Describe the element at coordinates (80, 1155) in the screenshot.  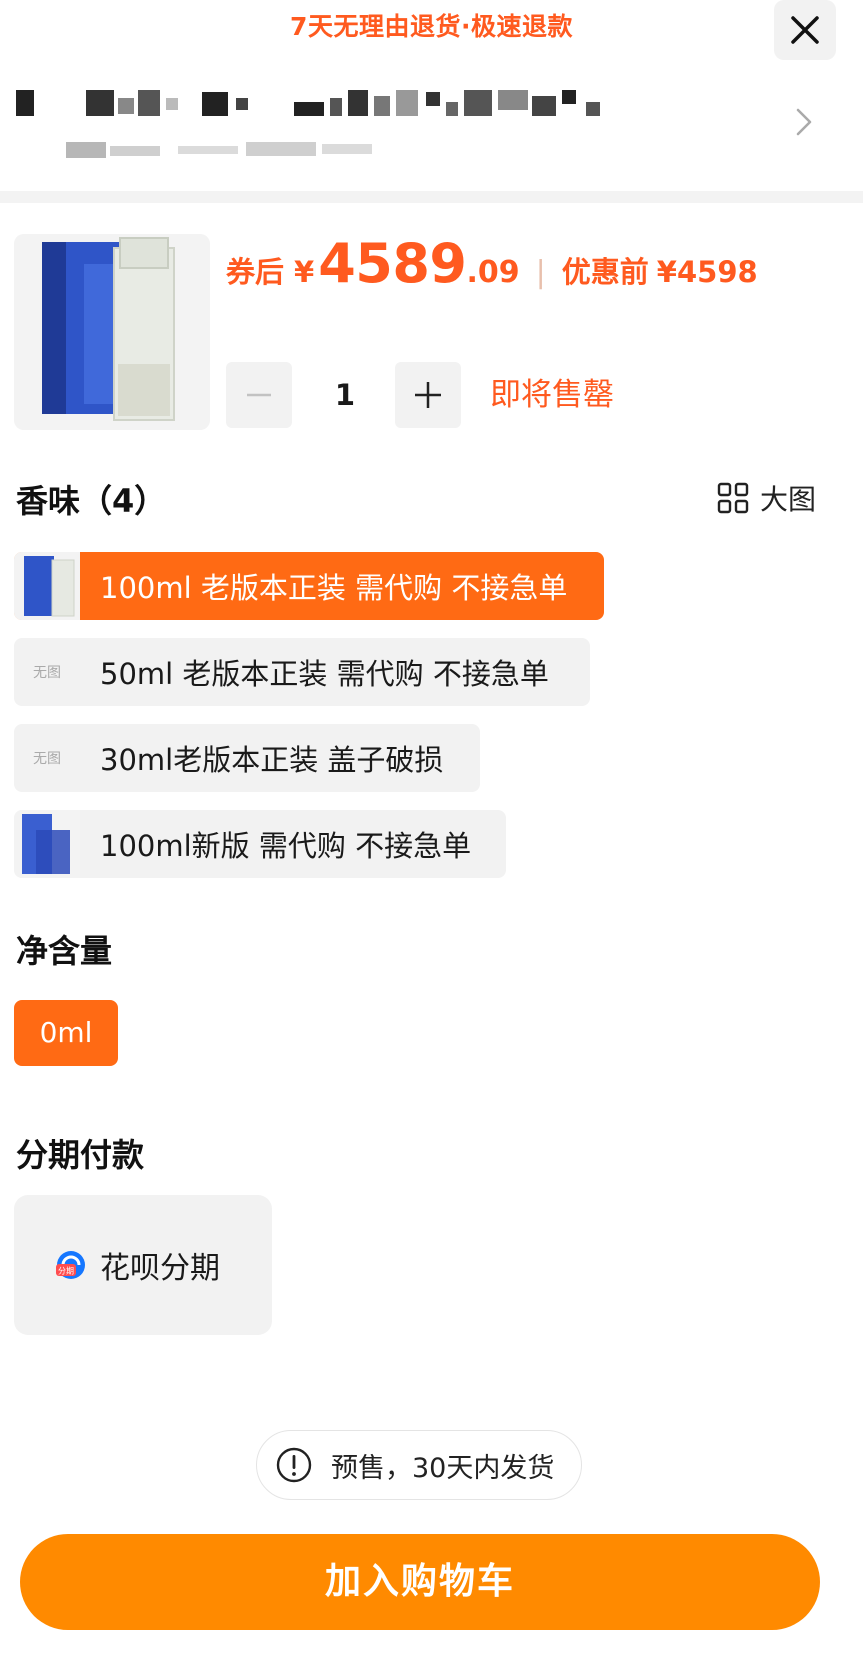
I see `installment-section-title: 分期付款` at that location.